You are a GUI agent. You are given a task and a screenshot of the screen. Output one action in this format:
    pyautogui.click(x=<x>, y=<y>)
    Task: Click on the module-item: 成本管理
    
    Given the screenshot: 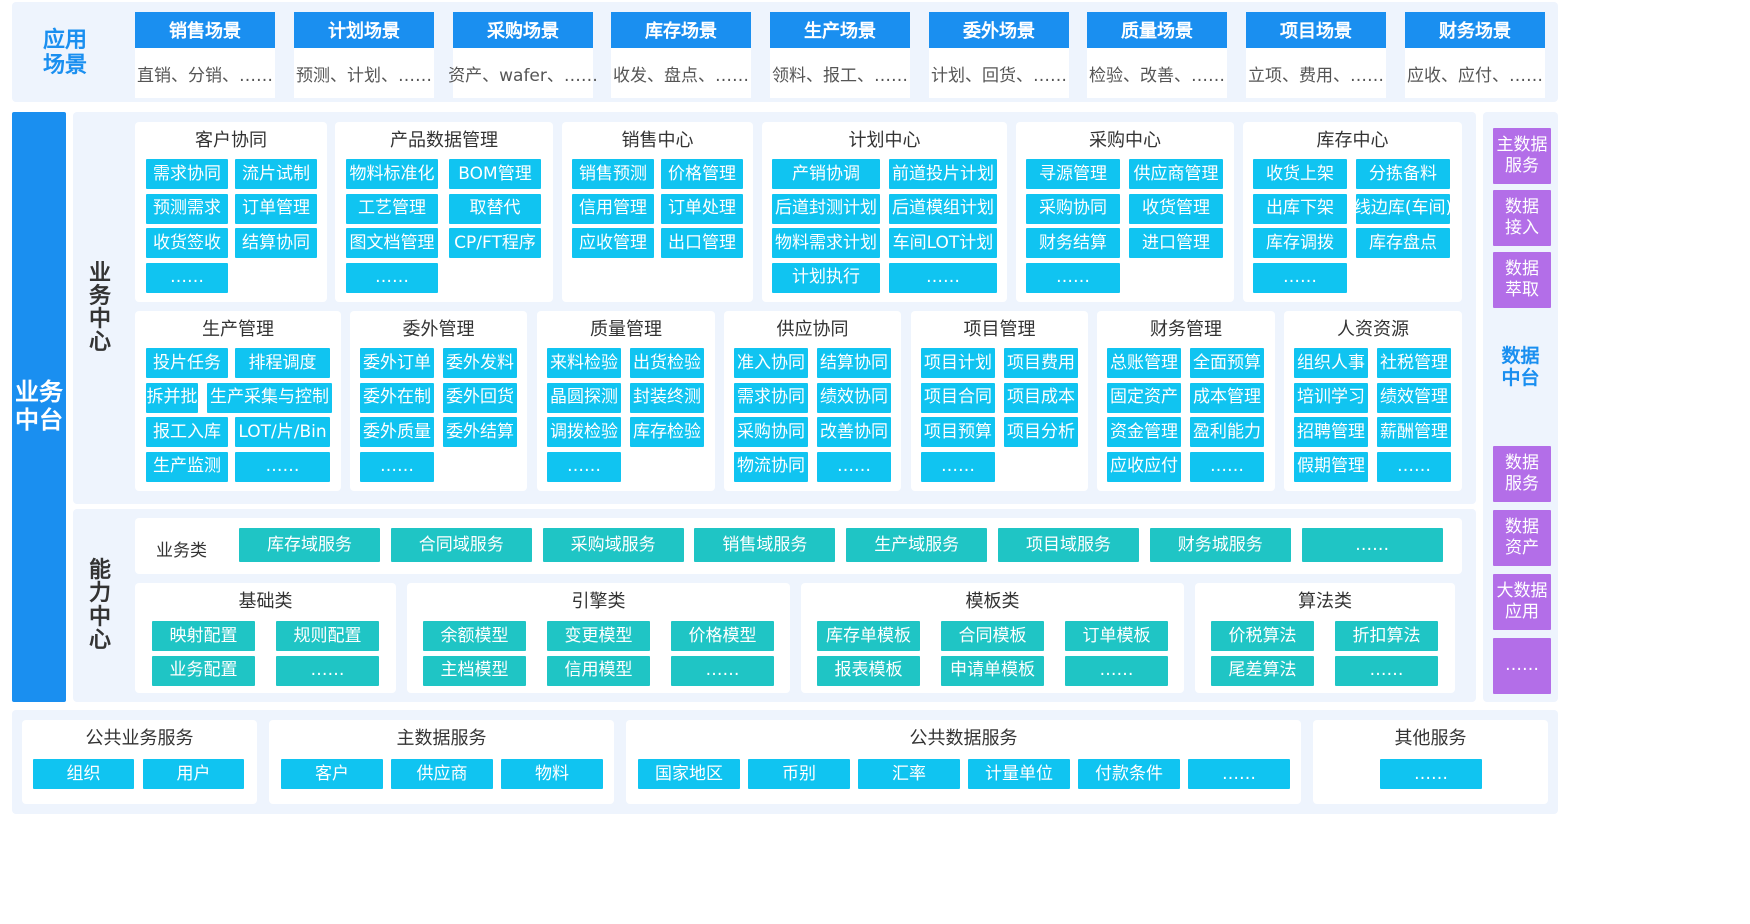 What is the action you would take?
    pyautogui.click(x=1227, y=397)
    